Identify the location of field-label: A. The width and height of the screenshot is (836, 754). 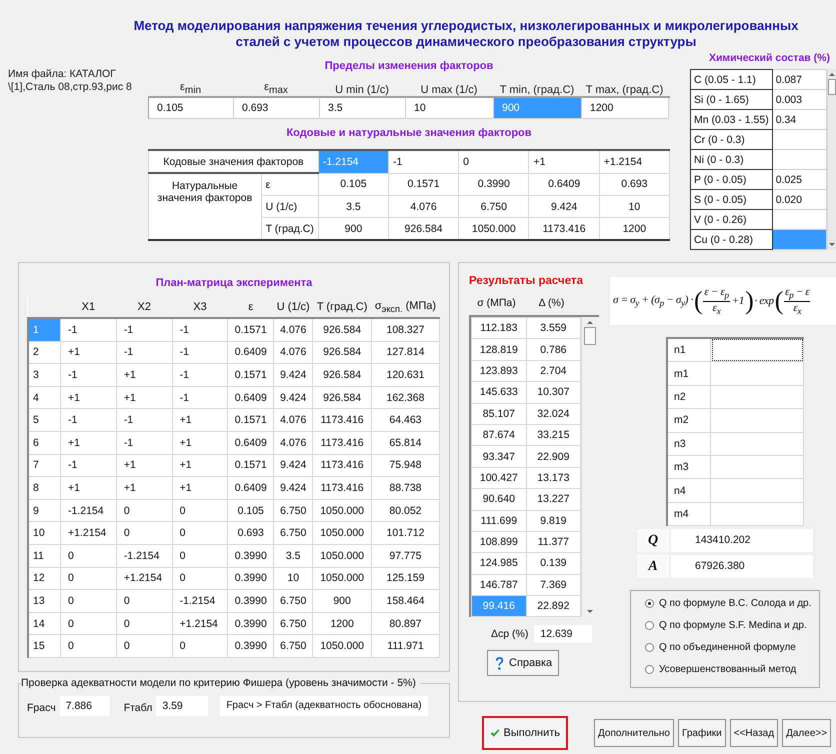
(653, 566).